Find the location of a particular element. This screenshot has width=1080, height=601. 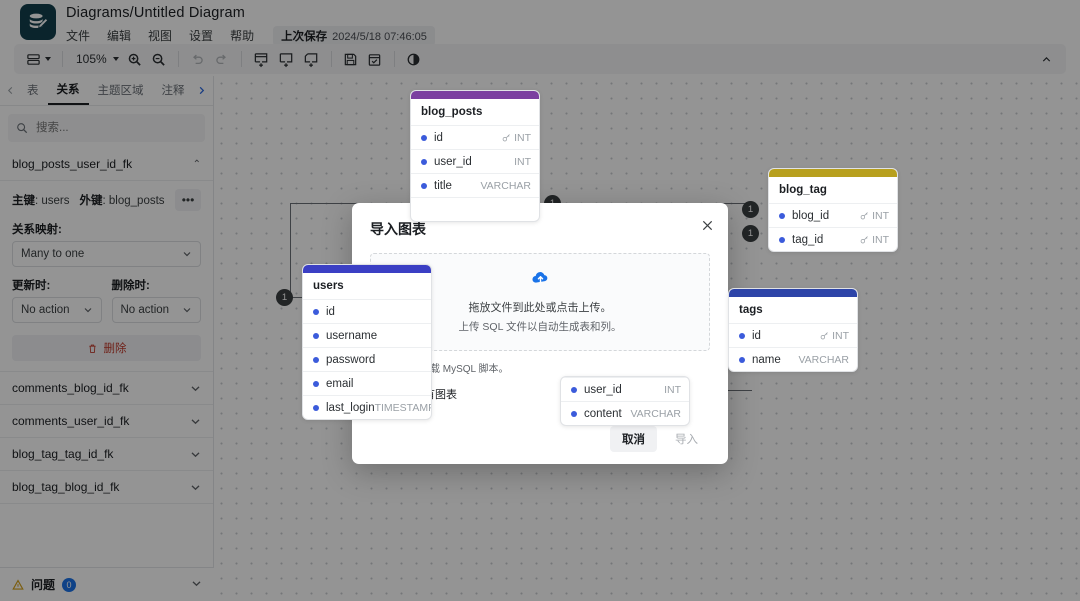

field-type-label: TIMESTAMP is located at coordinates (403, 407).